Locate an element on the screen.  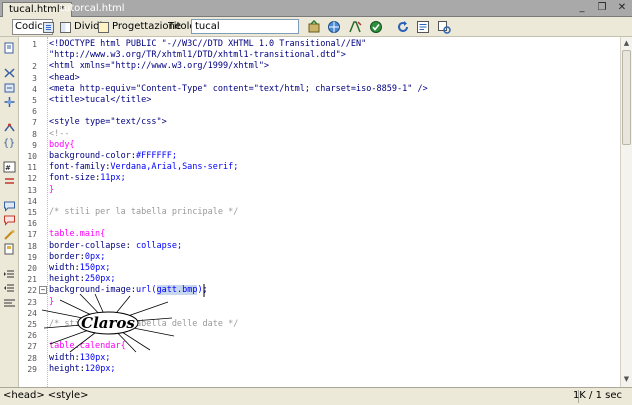
code-text: table.main{ is located at coordinates (77, 234).